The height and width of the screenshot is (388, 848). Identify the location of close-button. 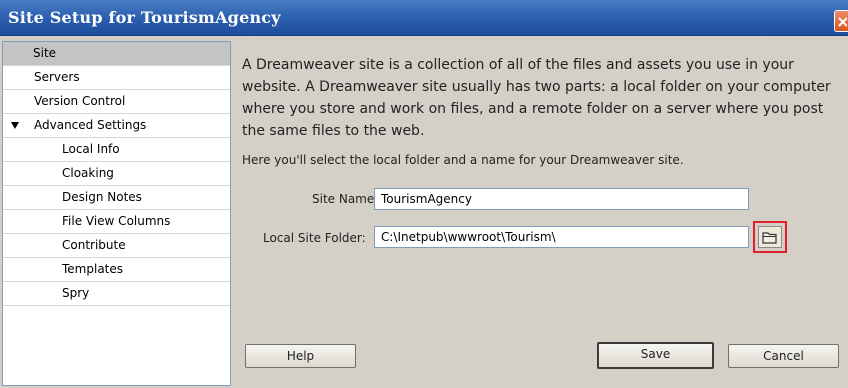
(841, 21).